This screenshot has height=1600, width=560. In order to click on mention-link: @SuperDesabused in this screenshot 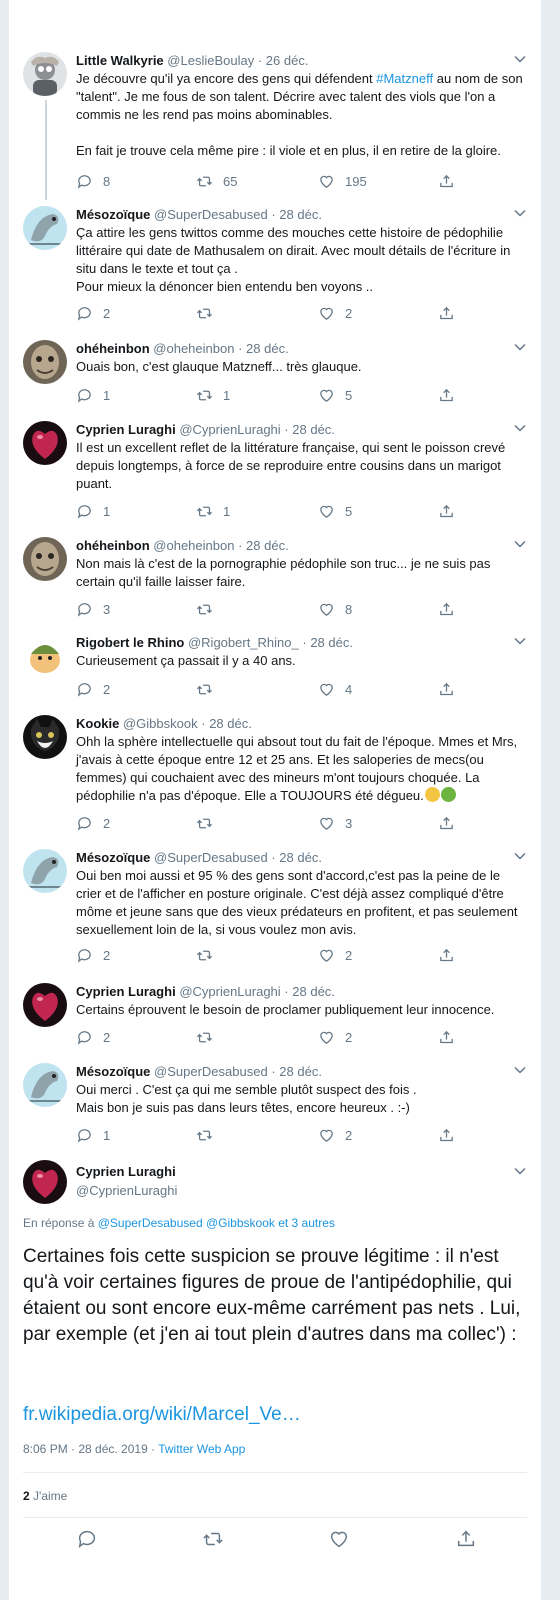, I will do `click(150, 1223)`.